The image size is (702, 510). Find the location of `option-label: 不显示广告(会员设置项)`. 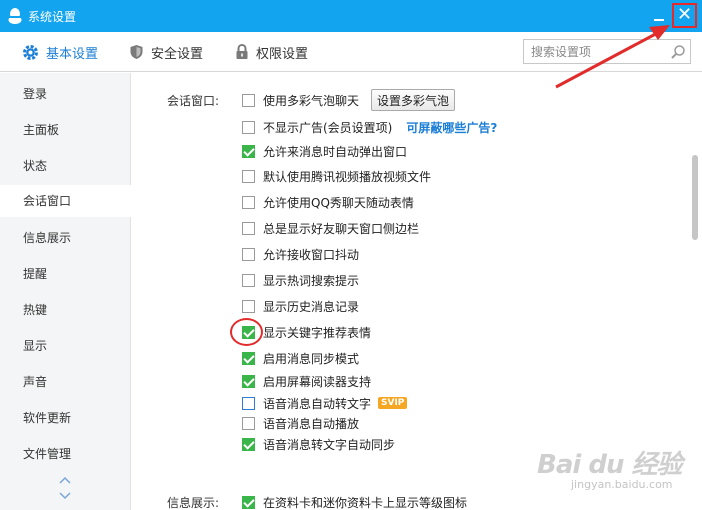

option-label: 不显示广告(会员设置项) is located at coordinates (328, 127).